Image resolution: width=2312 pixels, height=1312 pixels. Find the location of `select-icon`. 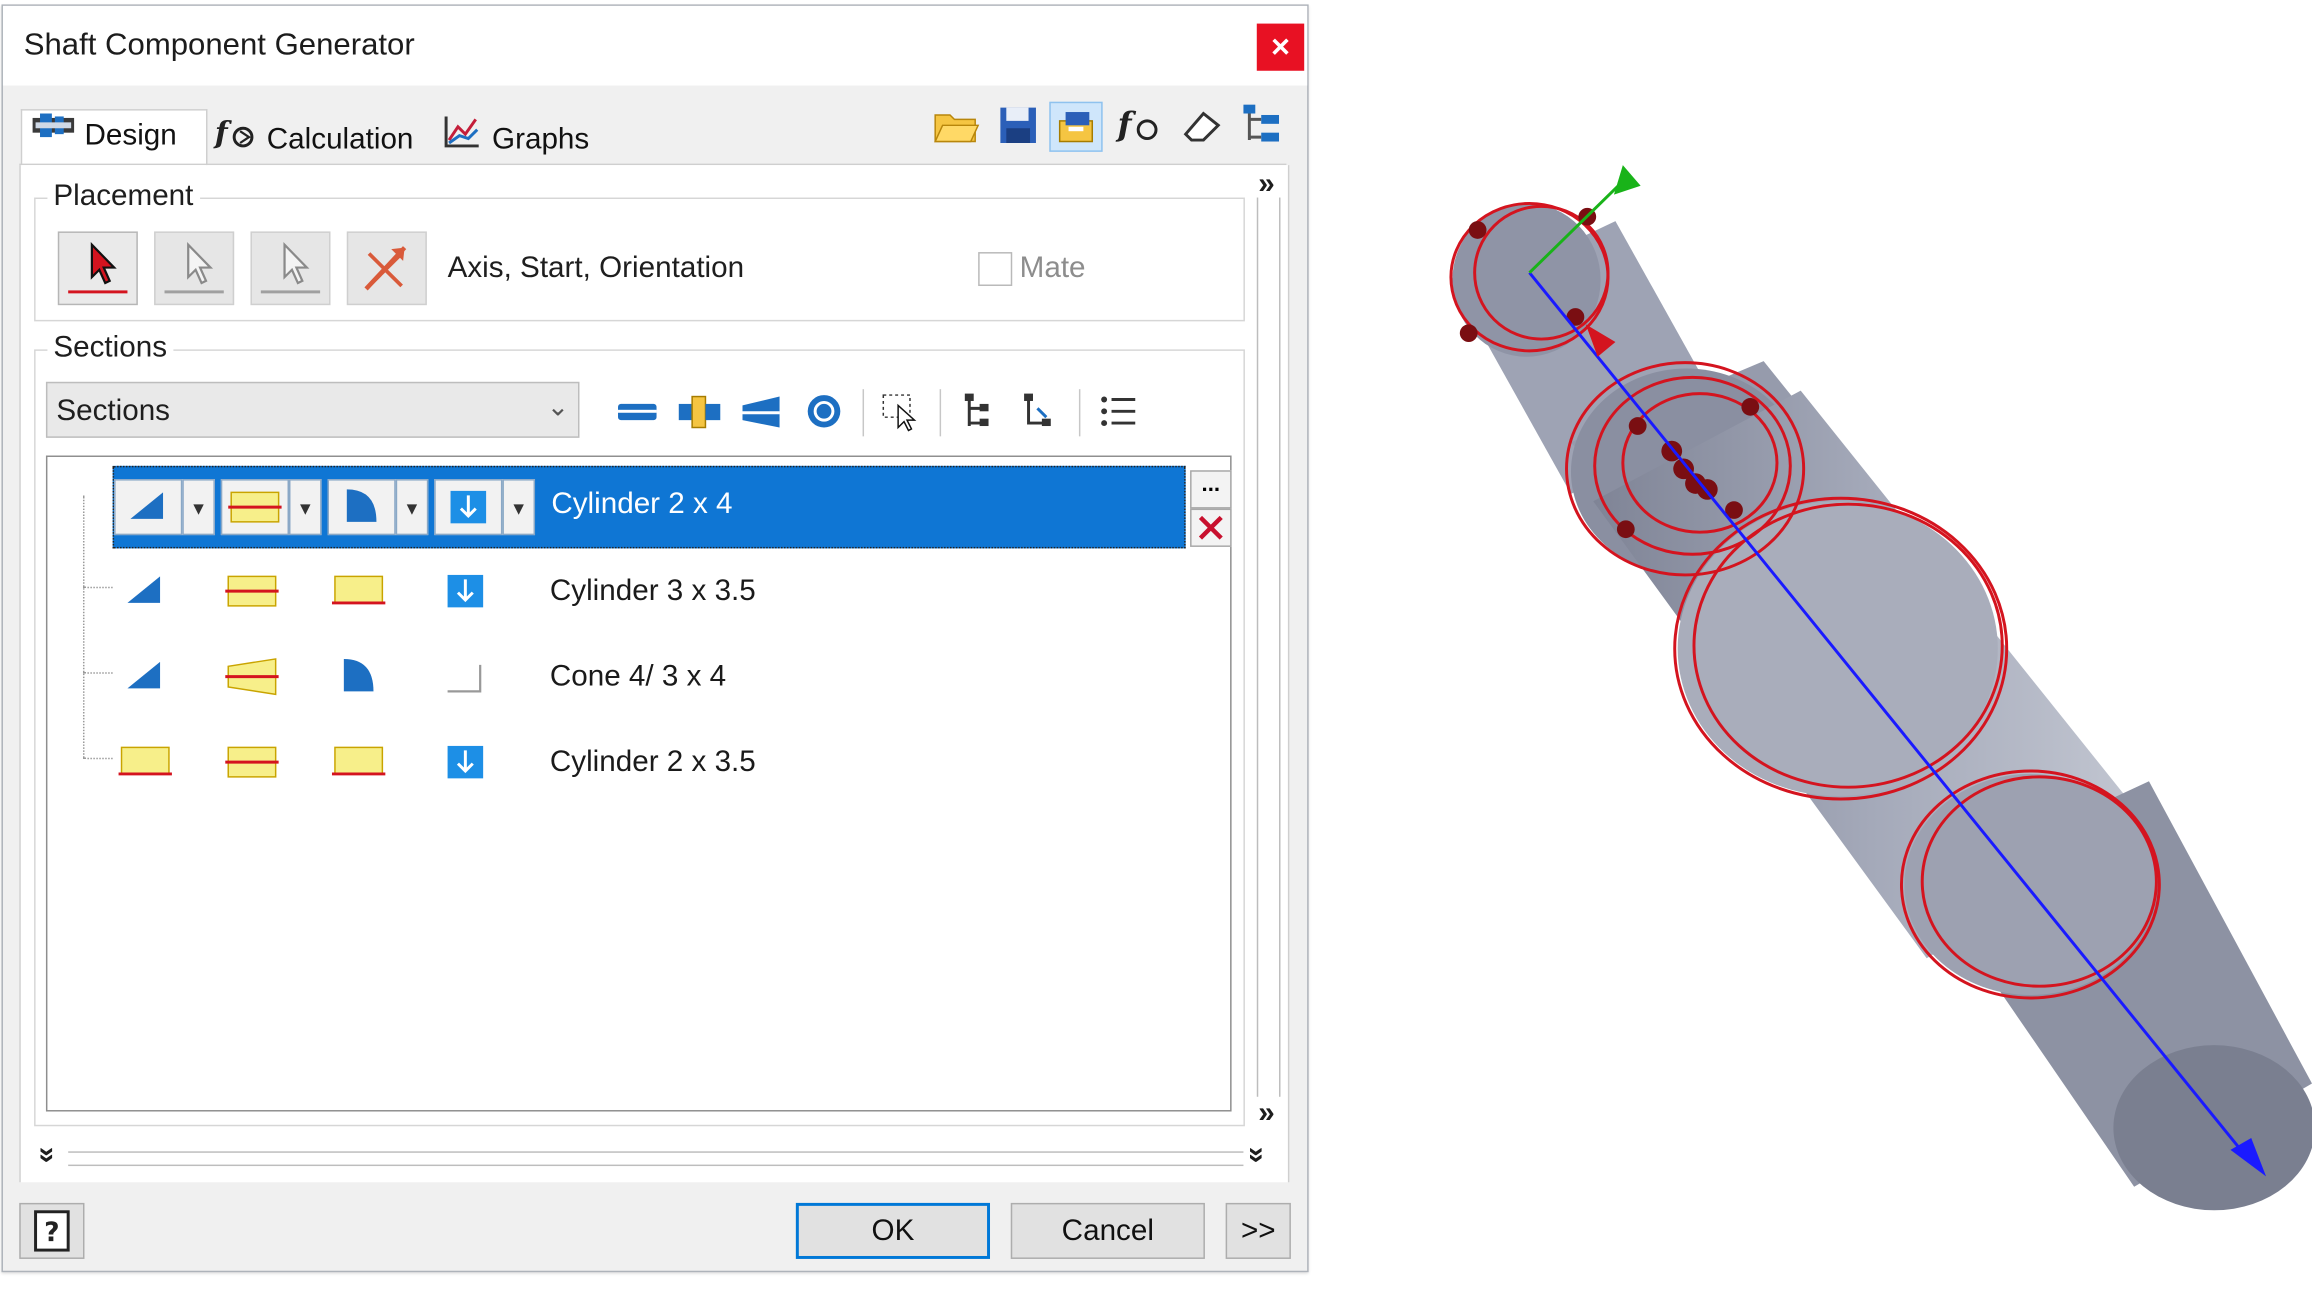

select-icon is located at coordinates (900, 411).